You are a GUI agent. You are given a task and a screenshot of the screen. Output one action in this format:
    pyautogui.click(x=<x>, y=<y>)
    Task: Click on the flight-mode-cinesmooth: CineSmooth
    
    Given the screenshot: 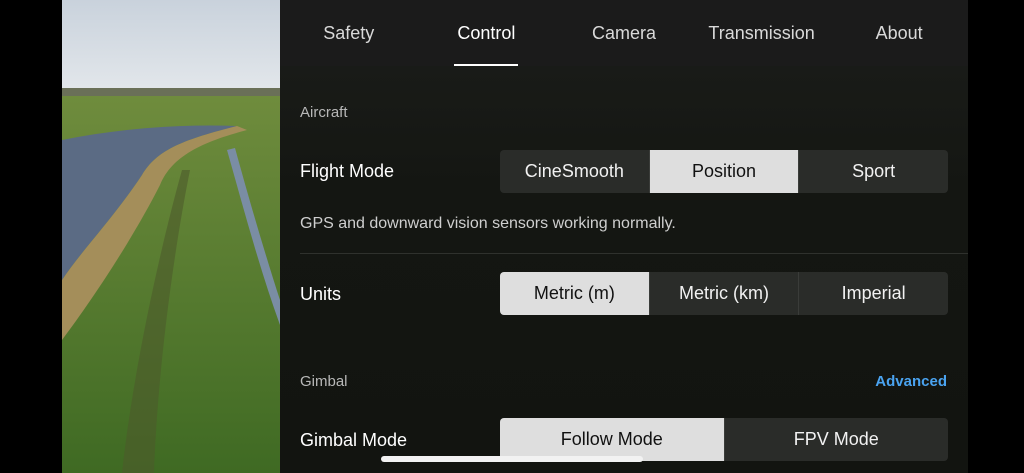 What is the action you would take?
    pyautogui.click(x=575, y=171)
    